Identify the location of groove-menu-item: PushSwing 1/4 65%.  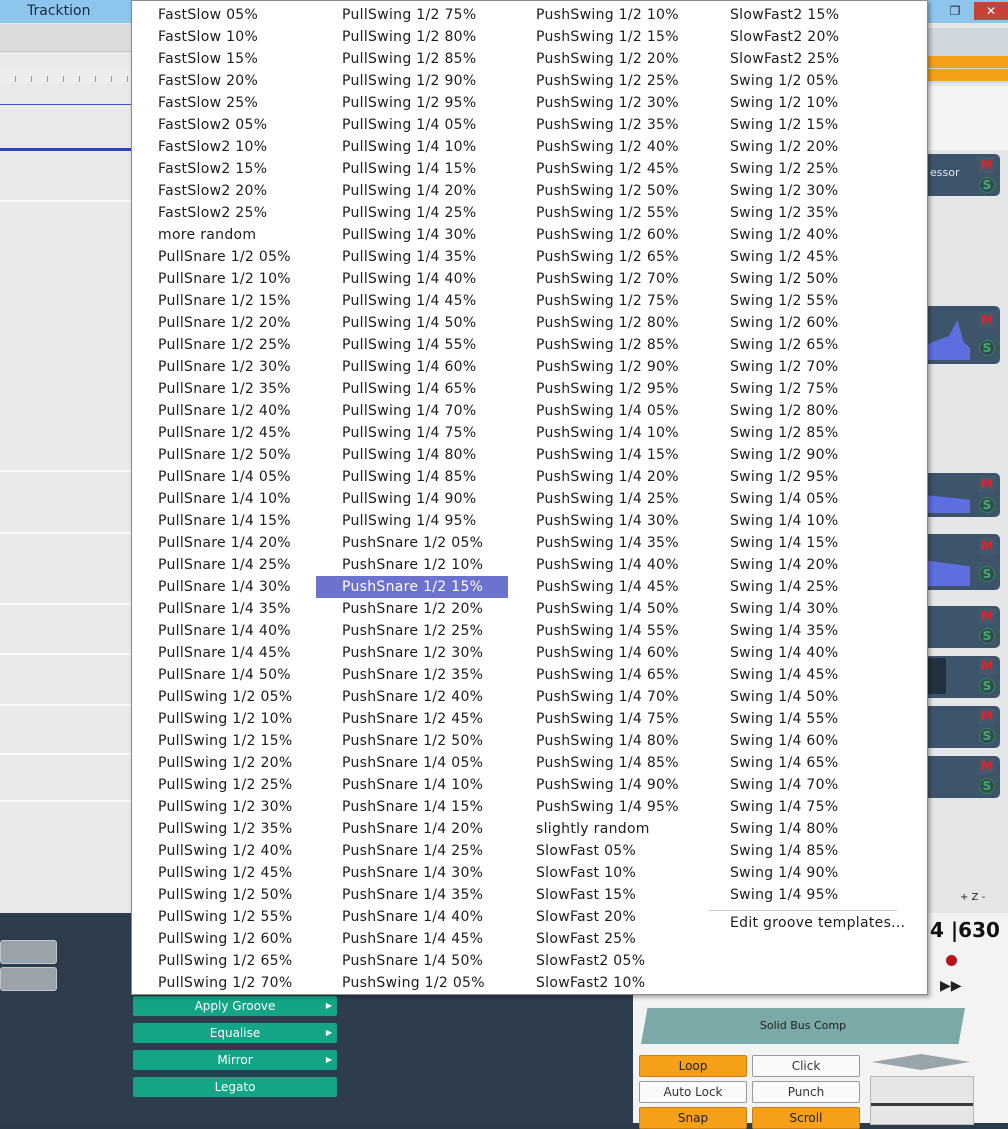
(607, 675).